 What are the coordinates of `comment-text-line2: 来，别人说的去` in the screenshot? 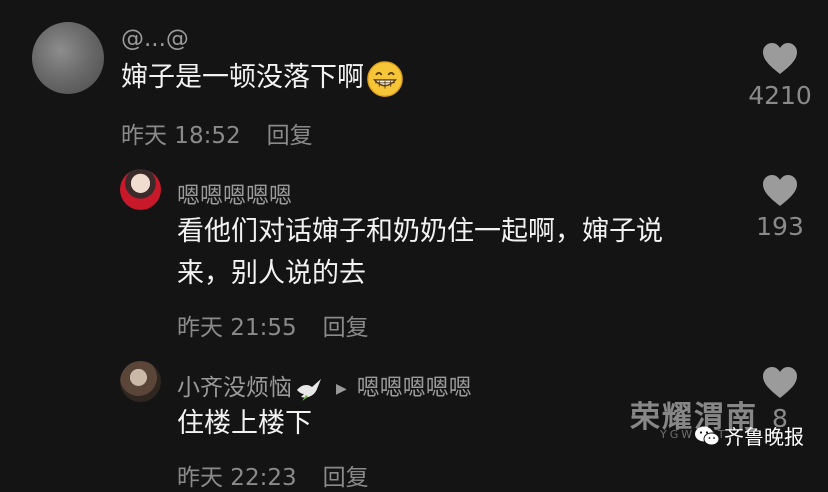 It's located at (271, 273).